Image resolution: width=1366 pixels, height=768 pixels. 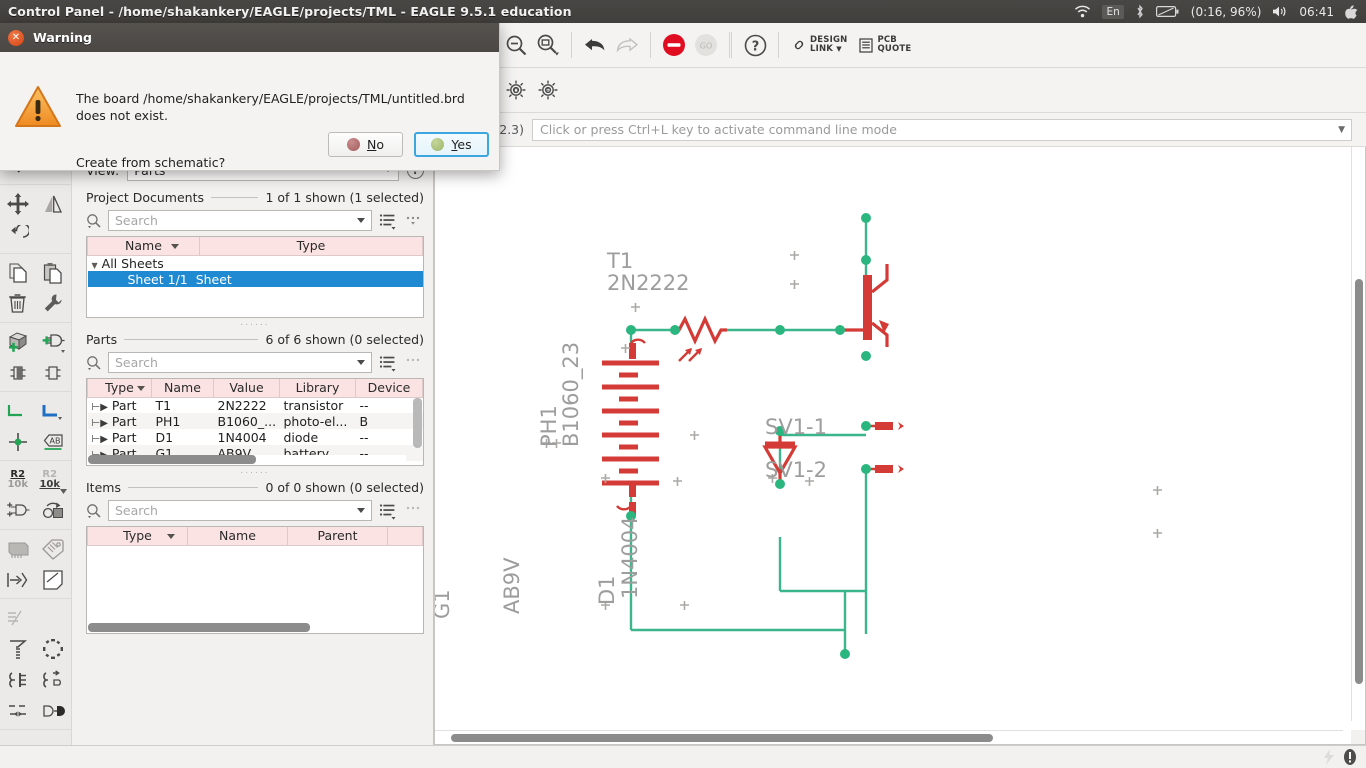 What do you see at coordinates (54, 341) in the screenshot?
I see `add-gate-icon` at bounding box center [54, 341].